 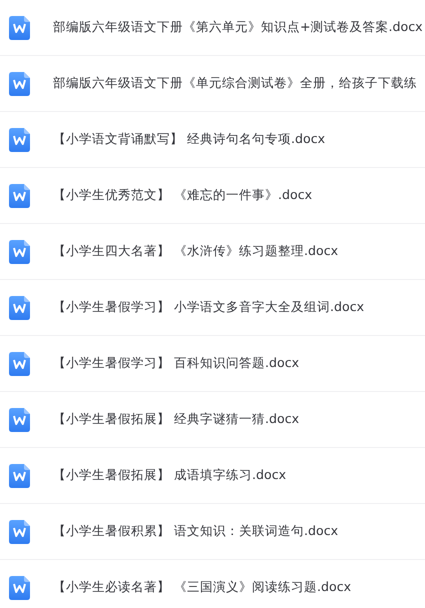 I want to click on file-name: 【小学生四大名著】 《水浒传》练习题整理.docx, so click(x=195, y=251).